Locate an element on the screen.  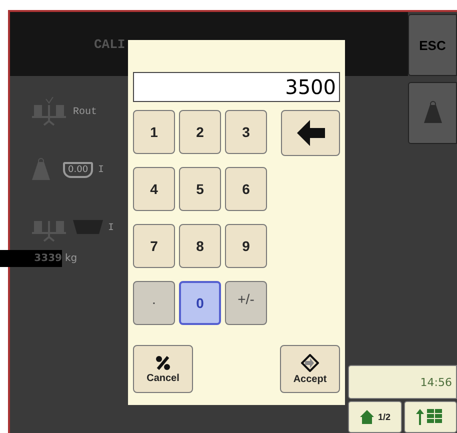
key-button: 3 is located at coordinates (246, 132).